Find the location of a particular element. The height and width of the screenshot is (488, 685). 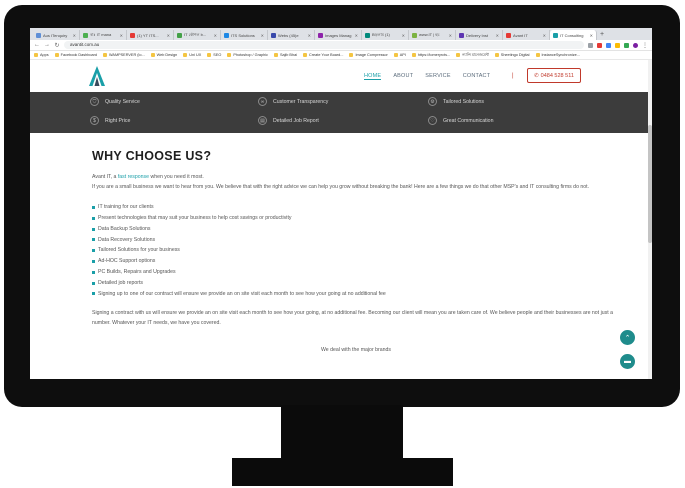

phone-button: ✆ 0484 528 511 is located at coordinates (554, 75).